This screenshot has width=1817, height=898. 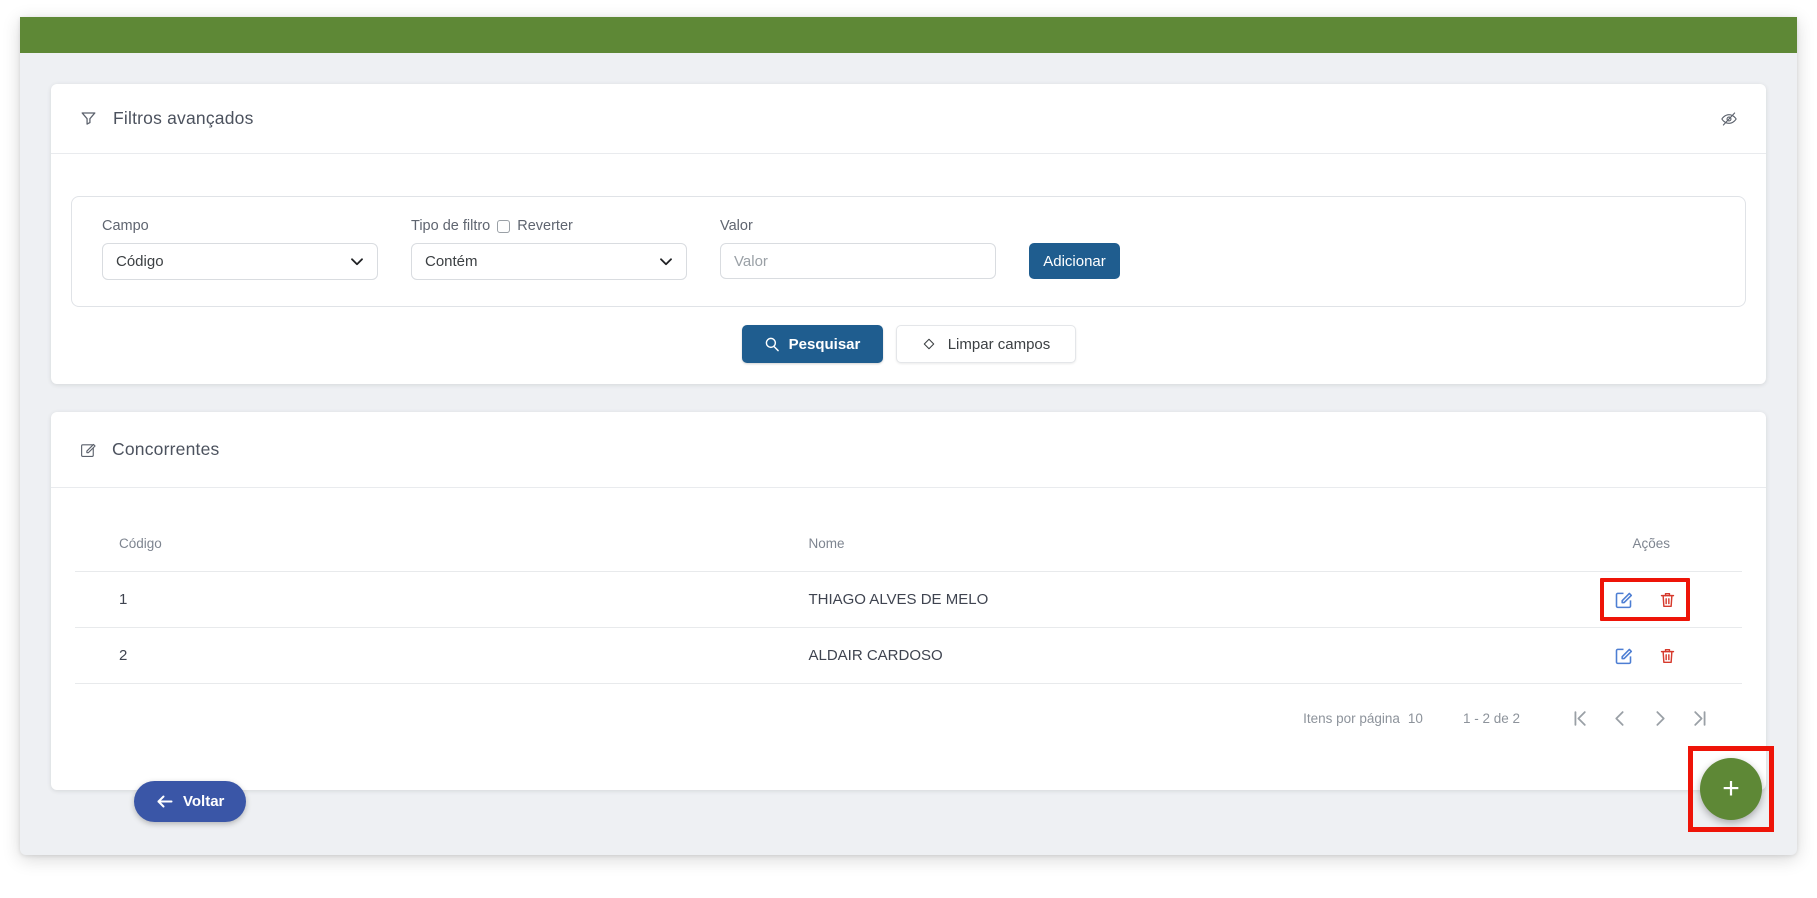 I want to click on search-icon, so click(x=772, y=344).